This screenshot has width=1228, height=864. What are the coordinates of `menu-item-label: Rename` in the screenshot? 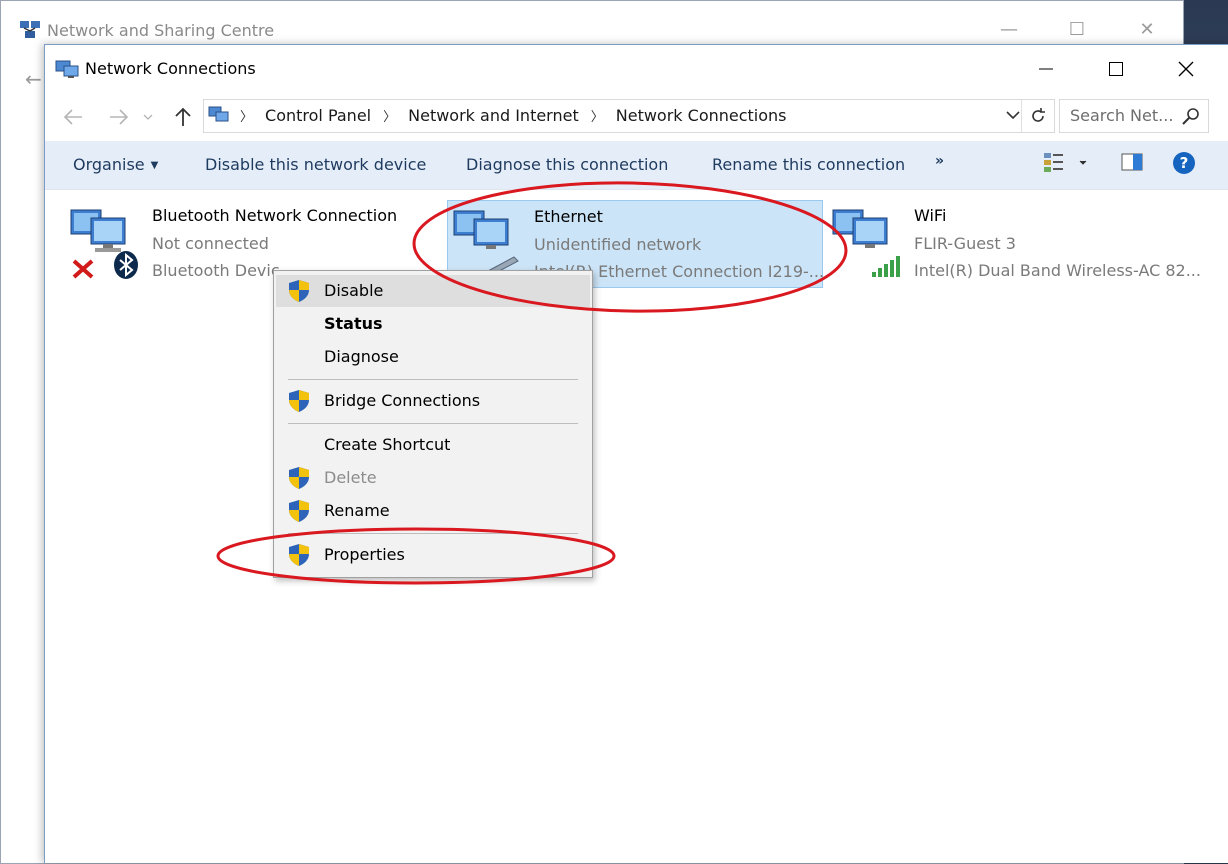 It's located at (357, 510).